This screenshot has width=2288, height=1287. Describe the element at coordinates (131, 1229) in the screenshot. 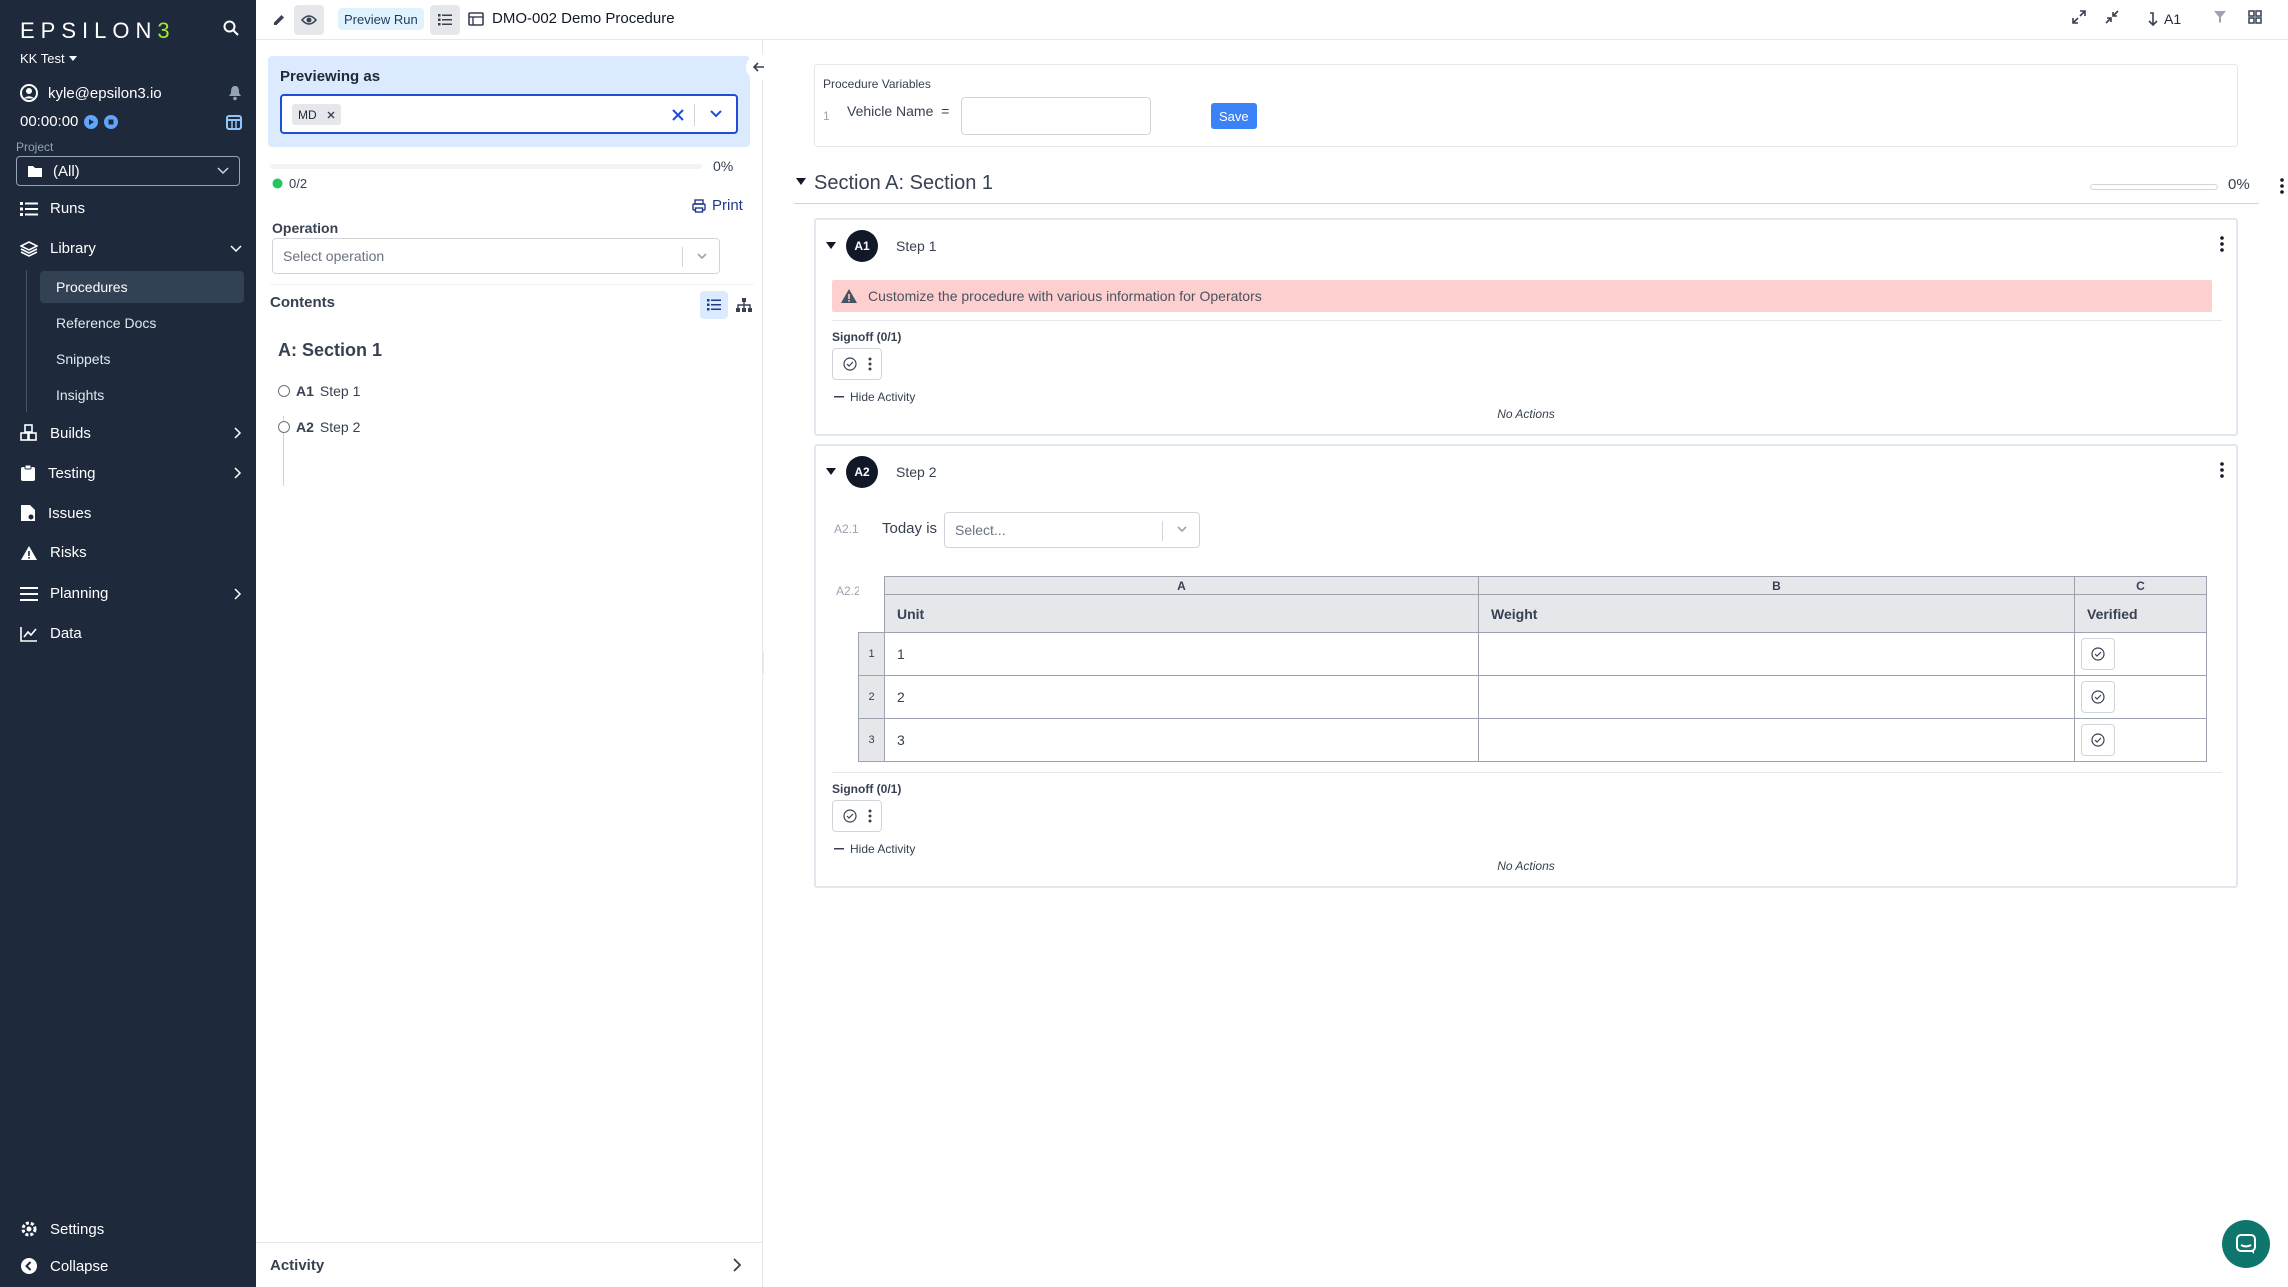

I see `nav-settings: Settings` at that location.